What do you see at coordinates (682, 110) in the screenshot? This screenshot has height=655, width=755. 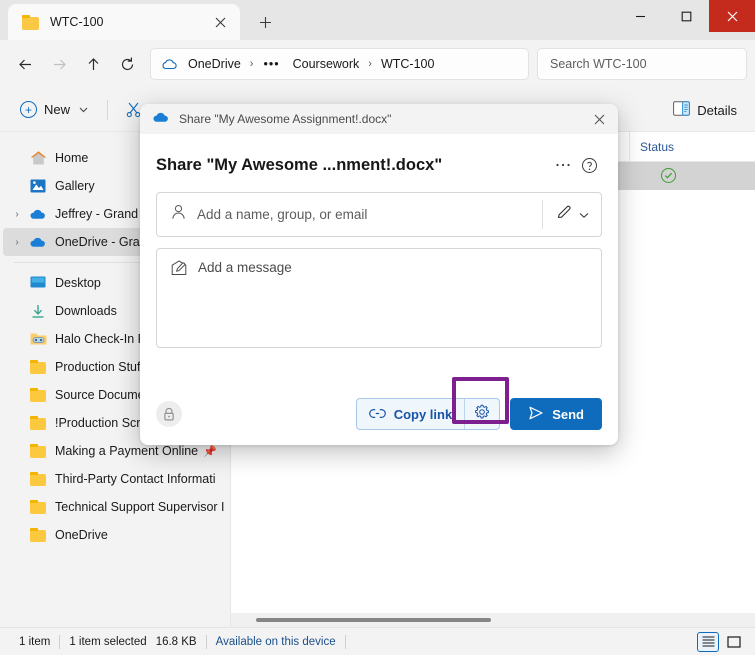 I see `details-pane-icon` at bounding box center [682, 110].